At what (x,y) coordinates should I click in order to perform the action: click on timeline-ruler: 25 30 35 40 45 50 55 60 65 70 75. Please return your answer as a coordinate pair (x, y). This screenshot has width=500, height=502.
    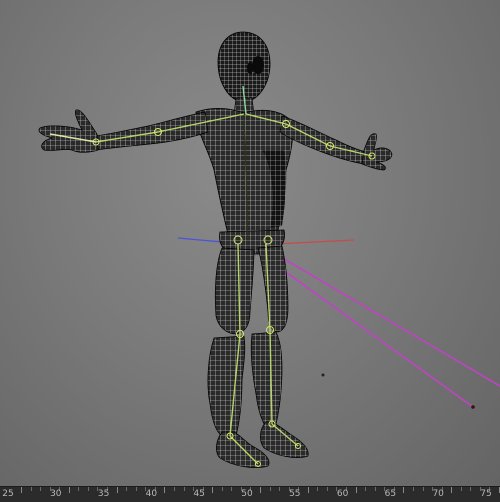
    Looking at the image, I should click on (250, 494).